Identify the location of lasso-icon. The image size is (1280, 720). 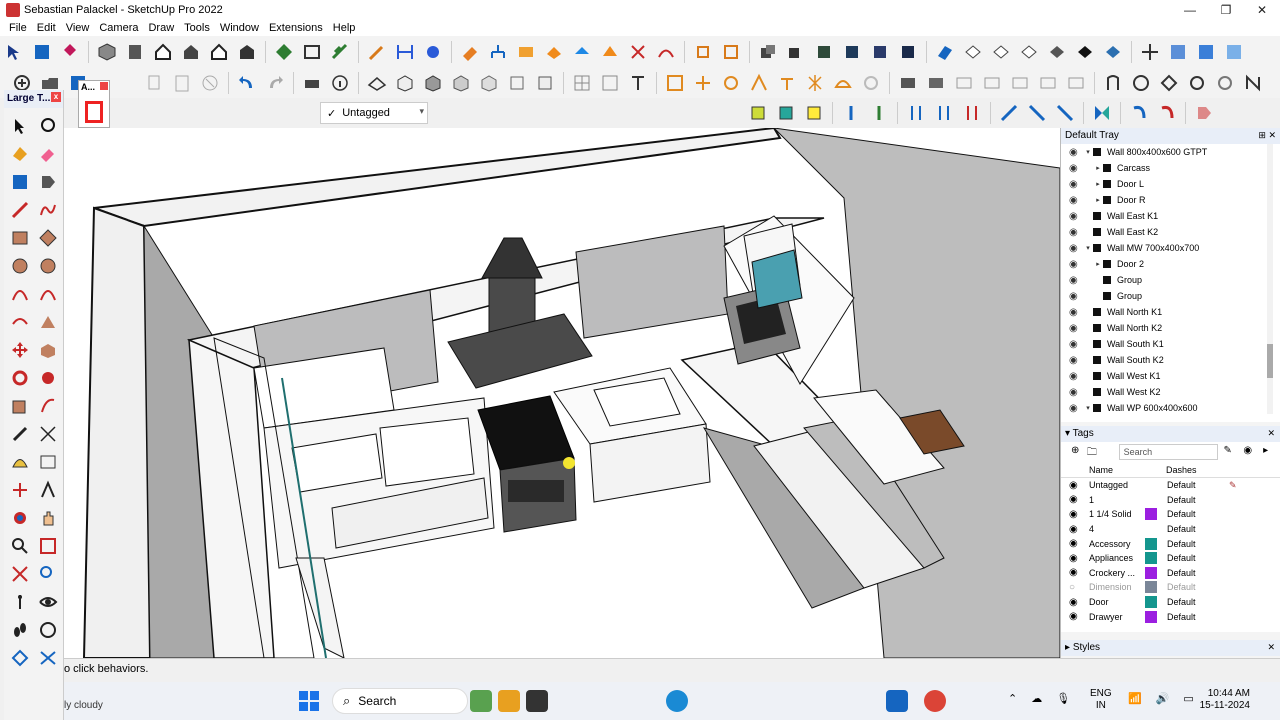
(48, 126).